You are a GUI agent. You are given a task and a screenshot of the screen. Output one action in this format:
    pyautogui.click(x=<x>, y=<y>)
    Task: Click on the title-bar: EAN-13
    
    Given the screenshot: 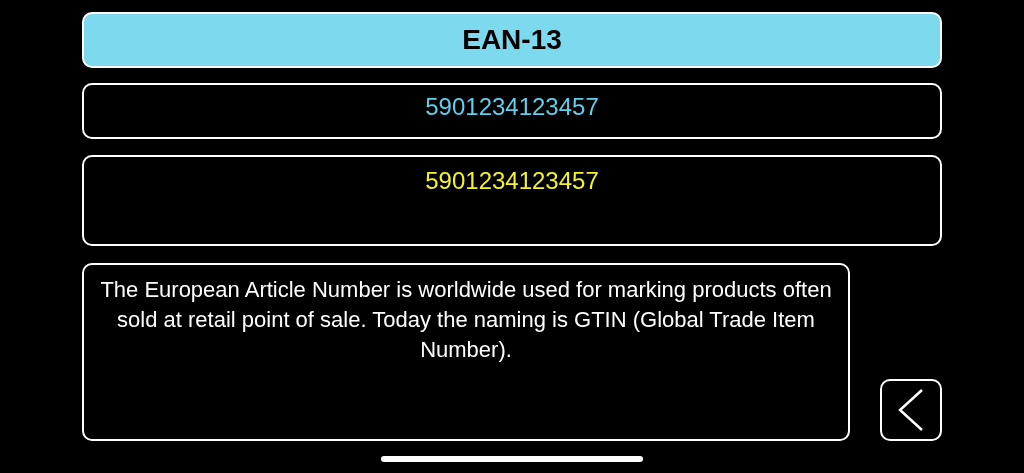 What is the action you would take?
    pyautogui.click(x=512, y=40)
    